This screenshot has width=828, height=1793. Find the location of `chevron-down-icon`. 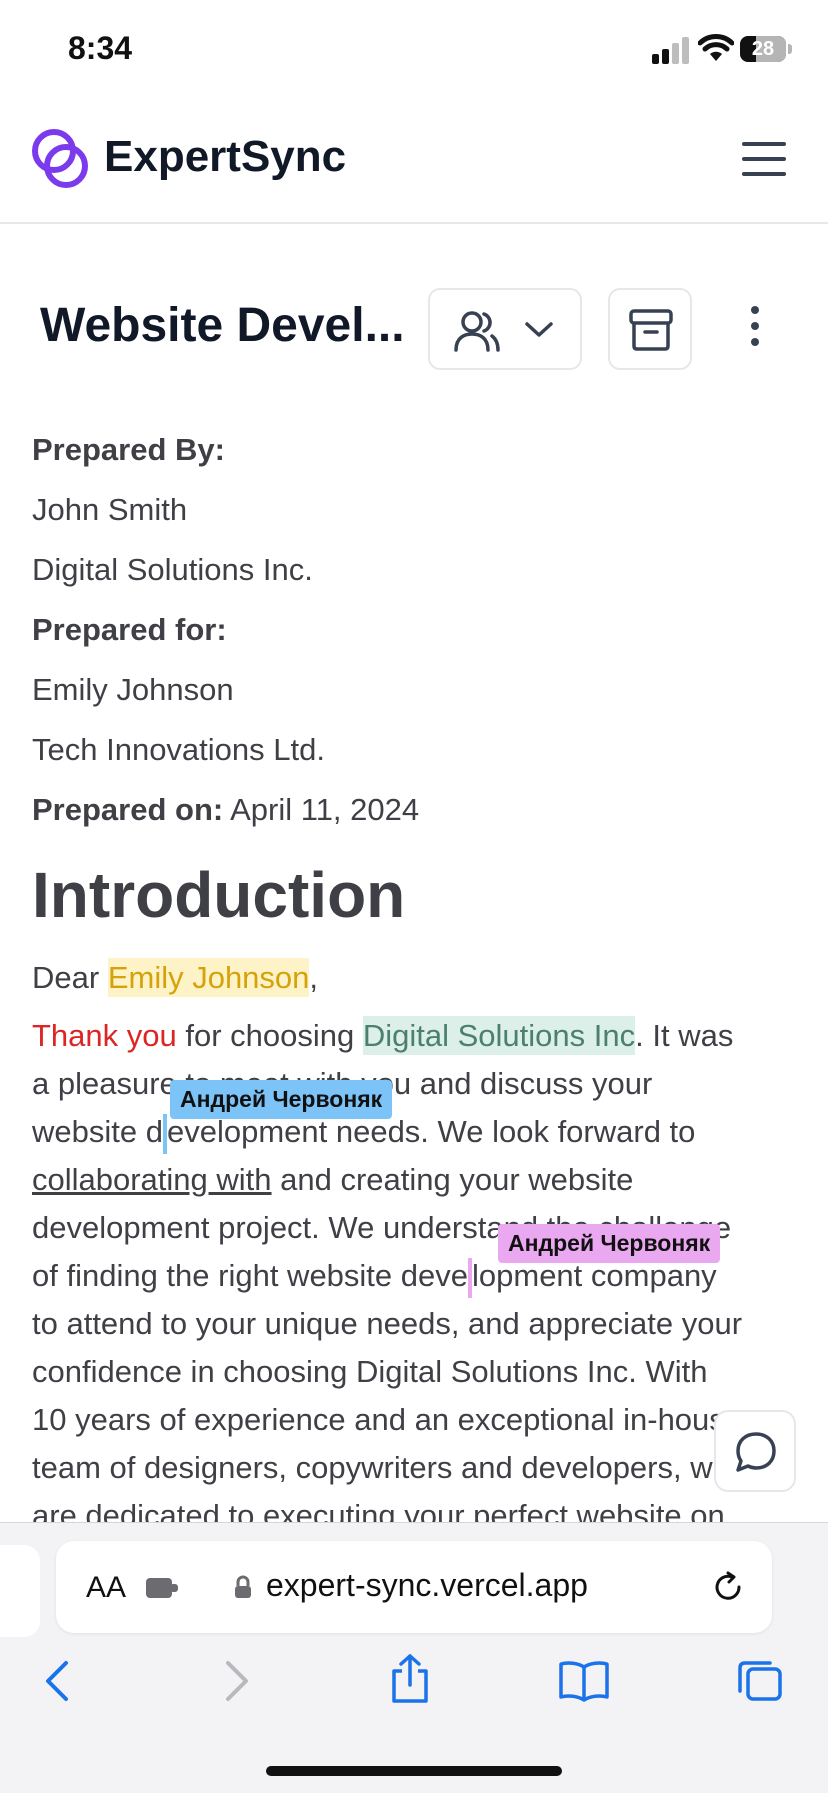

chevron-down-icon is located at coordinates (539, 329).